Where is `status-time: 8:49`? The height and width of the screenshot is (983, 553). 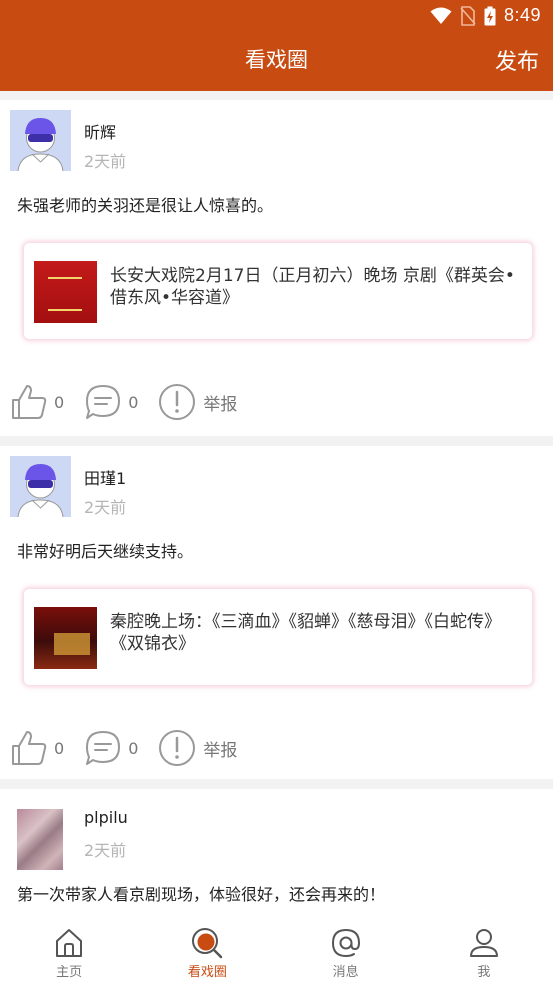 status-time: 8:49 is located at coordinates (522, 15).